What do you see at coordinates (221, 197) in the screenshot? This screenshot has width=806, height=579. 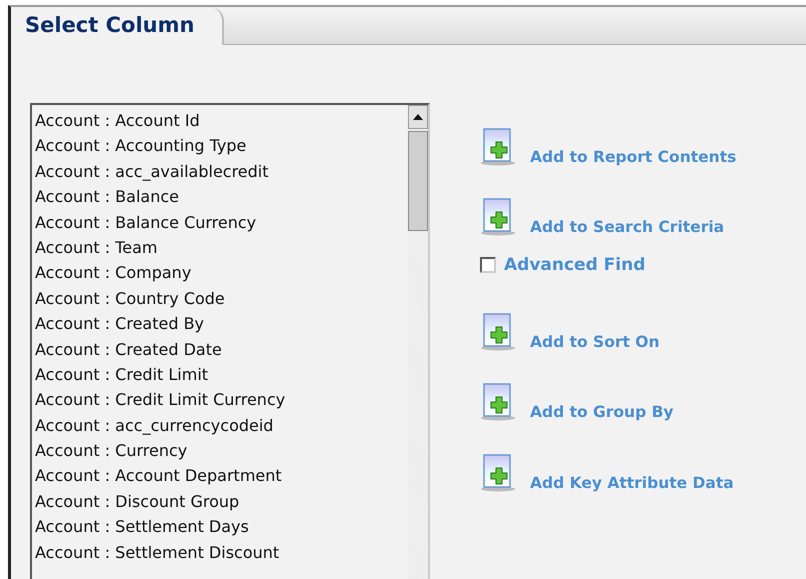 I see `list-item: Account : Balance` at bounding box center [221, 197].